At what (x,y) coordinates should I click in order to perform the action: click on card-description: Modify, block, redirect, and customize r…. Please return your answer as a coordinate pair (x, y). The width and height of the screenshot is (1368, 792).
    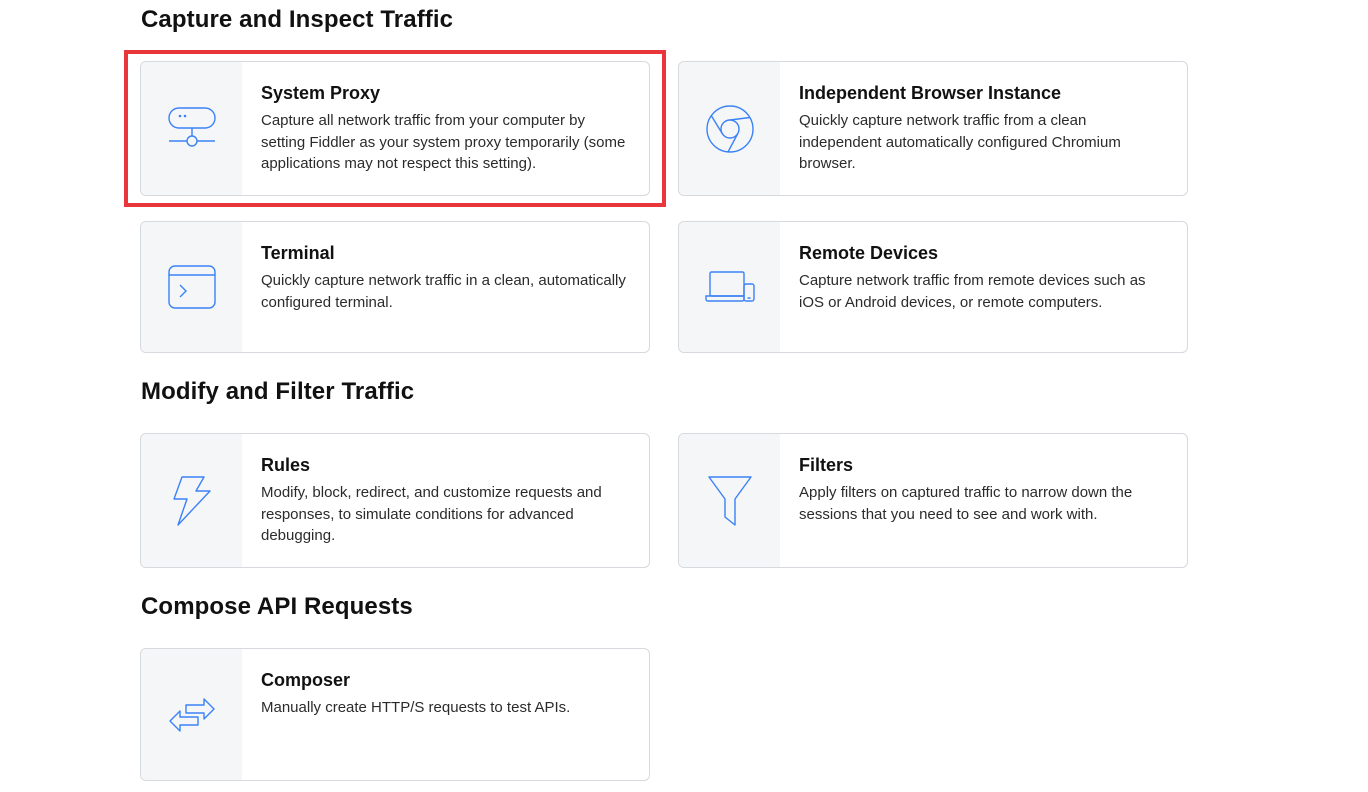
    Looking at the image, I should click on (431, 514).